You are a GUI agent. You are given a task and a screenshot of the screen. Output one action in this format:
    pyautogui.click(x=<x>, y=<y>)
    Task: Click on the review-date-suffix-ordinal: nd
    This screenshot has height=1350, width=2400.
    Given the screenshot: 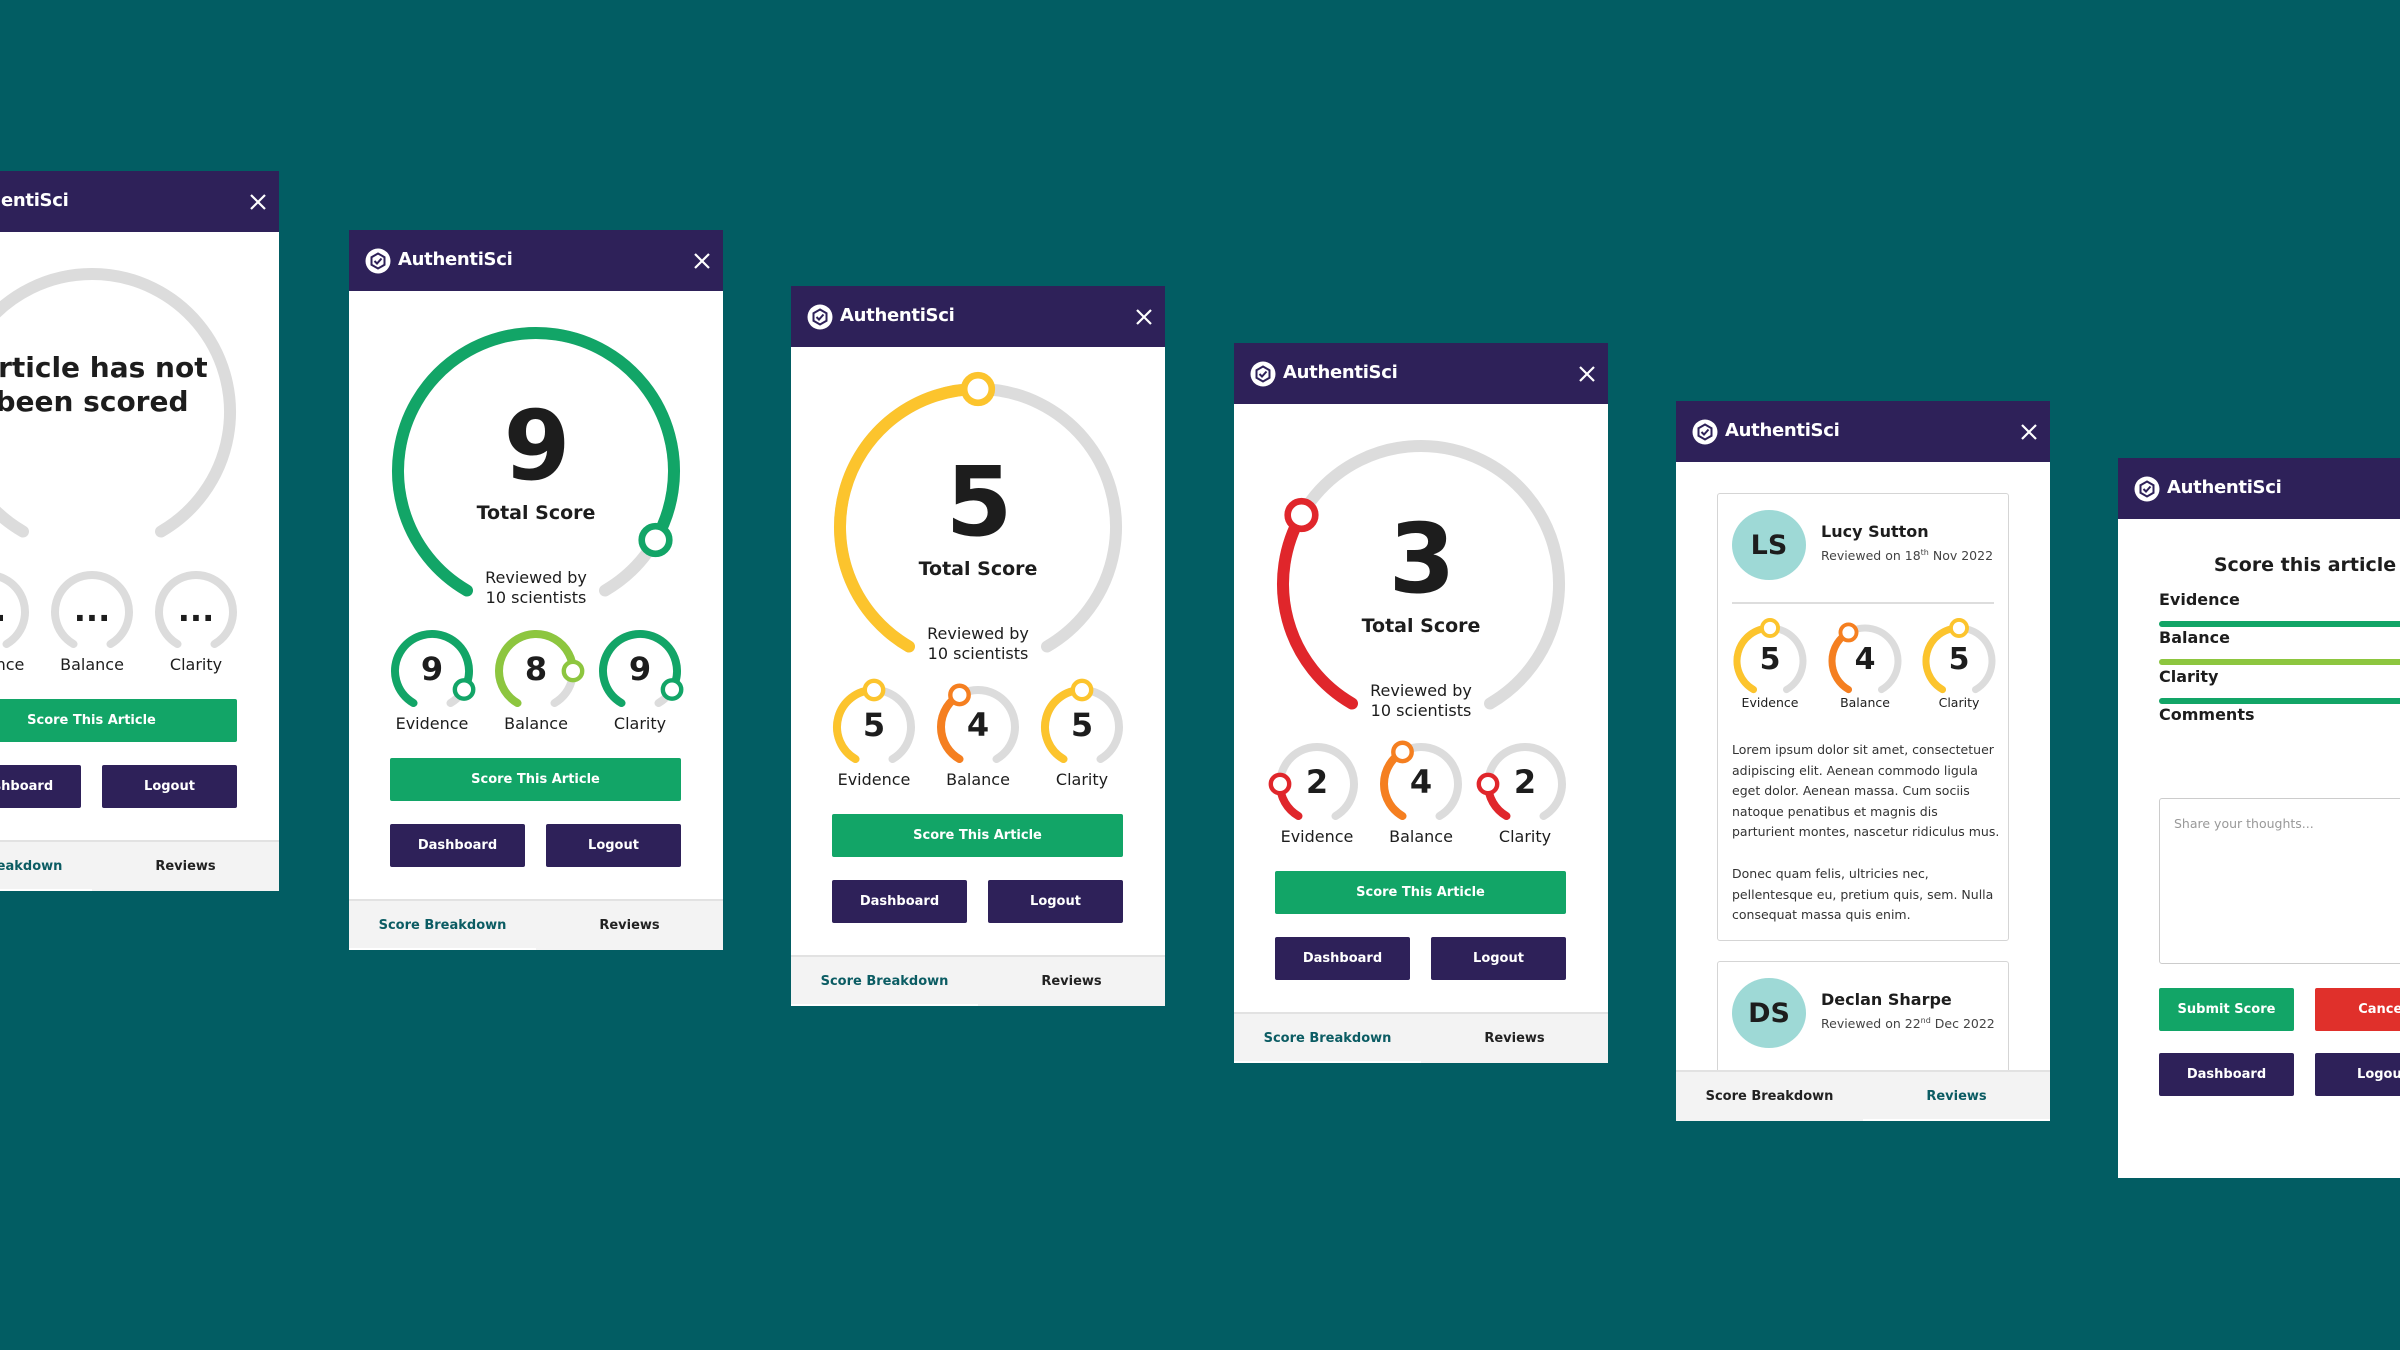 What is the action you would take?
    pyautogui.click(x=1925, y=1020)
    